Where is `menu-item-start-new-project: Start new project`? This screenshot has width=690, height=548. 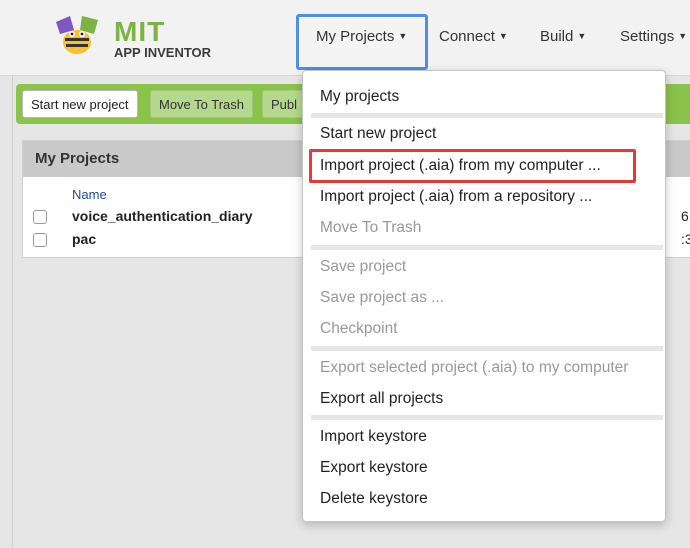
menu-item-start-new-project: Start new project is located at coordinates (378, 134).